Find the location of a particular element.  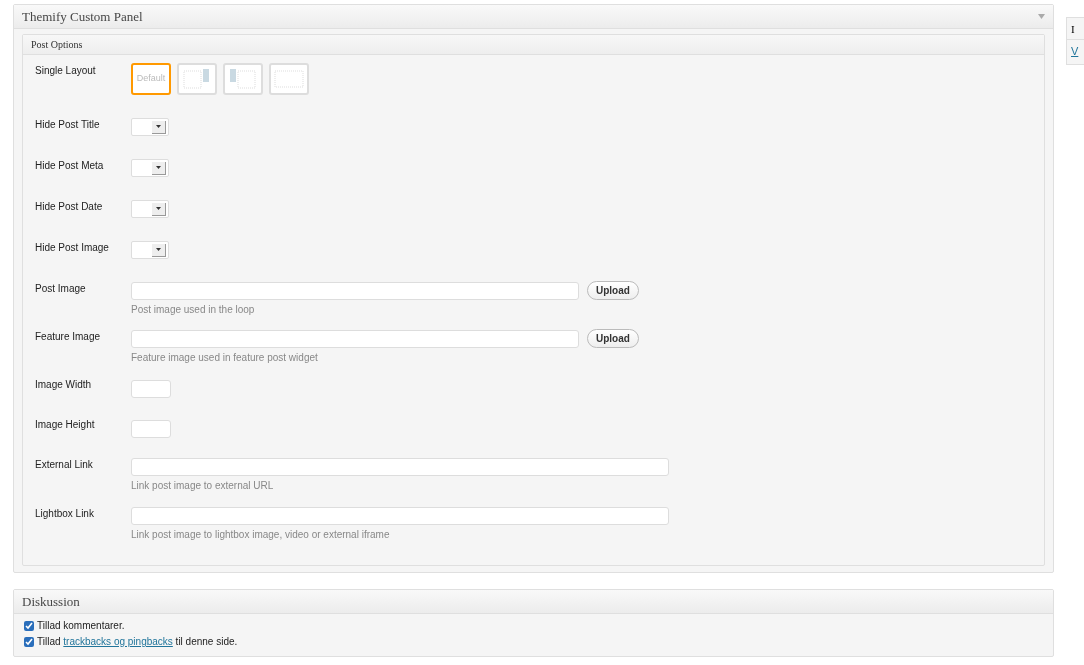

field-label: External Link is located at coordinates (64, 465).